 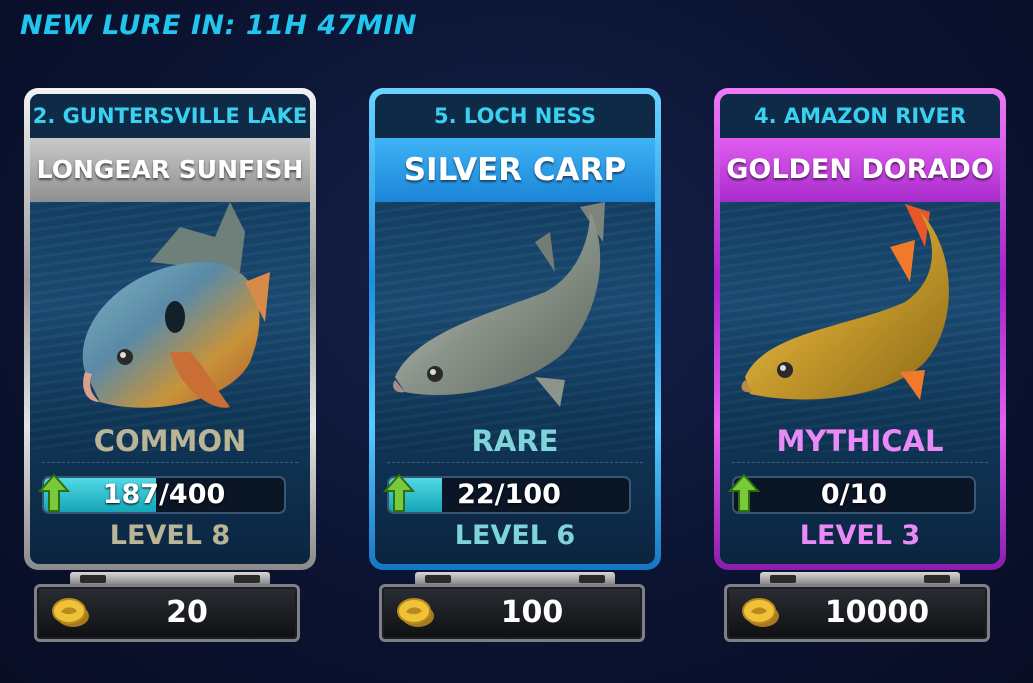 I want to click on card-fish-name: GOLDEN DORADO, so click(x=860, y=170).